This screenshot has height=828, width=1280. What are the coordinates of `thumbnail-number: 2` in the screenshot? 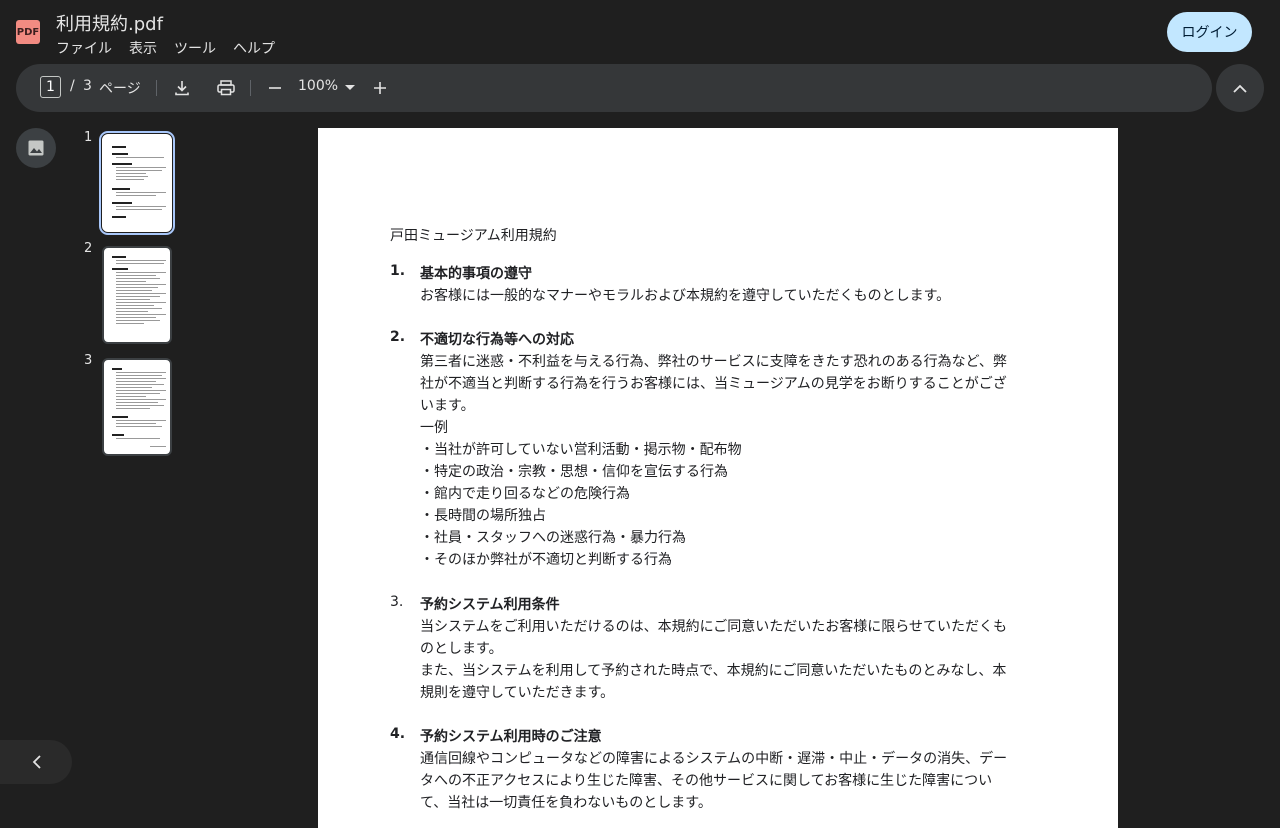 It's located at (88, 248).